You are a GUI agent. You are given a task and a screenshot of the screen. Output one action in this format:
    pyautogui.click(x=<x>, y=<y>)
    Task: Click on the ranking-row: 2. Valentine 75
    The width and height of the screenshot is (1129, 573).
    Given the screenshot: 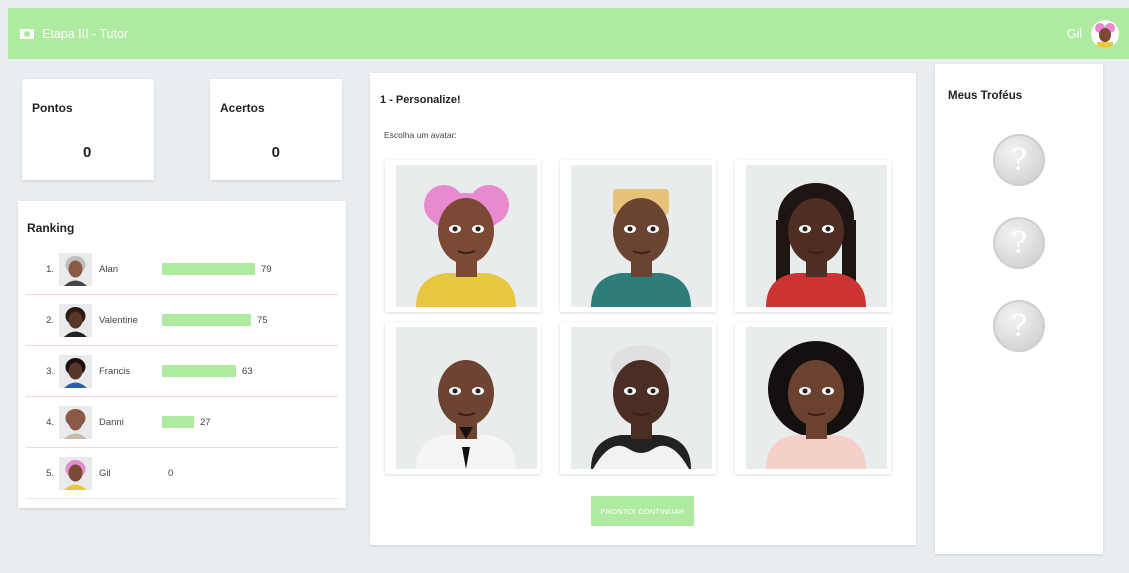 What is the action you would take?
    pyautogui.click(x=182, y=320)
    